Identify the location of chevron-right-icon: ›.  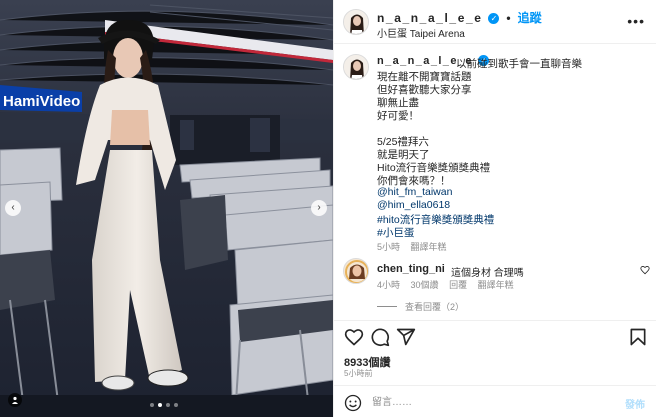
(319, 208).